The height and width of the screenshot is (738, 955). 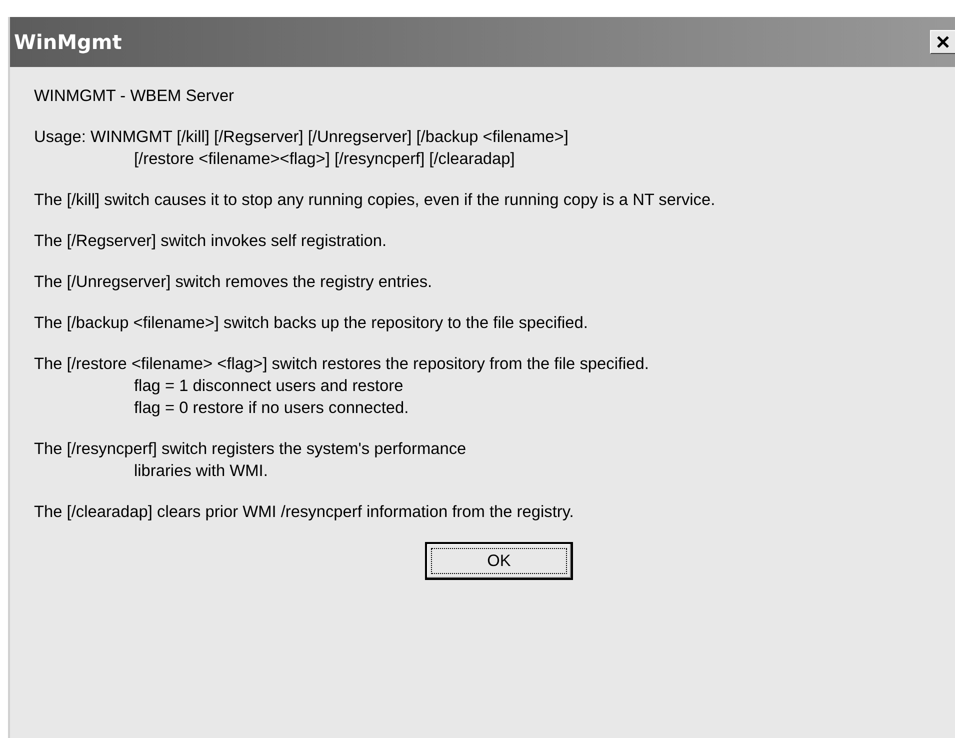 I want to click on message-text: flag = 0 restore if no users connected., so click(x=271, y=408).